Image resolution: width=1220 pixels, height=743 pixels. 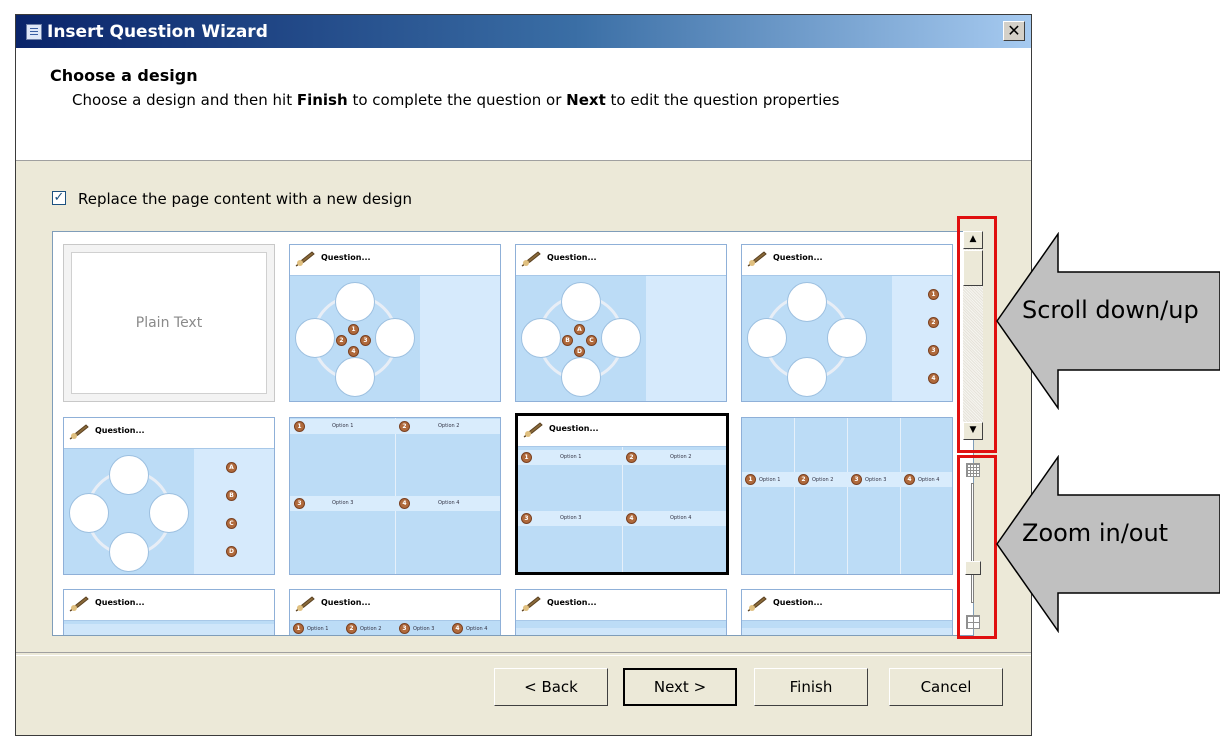 What do you see at coordinates (59, 198) in the screenshot?
I see `replace-content-checkbox: ✓` at bounding box center [59, 198].